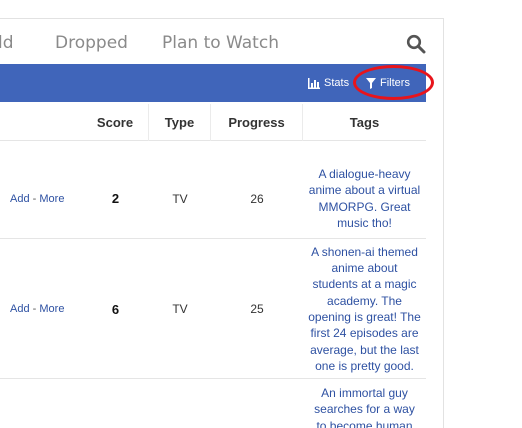 This screenshot has height=428, width=522. Describe the element at coordinates (91, 43) in the screenshot. I see `tab-dropped: Dropped` at that location.